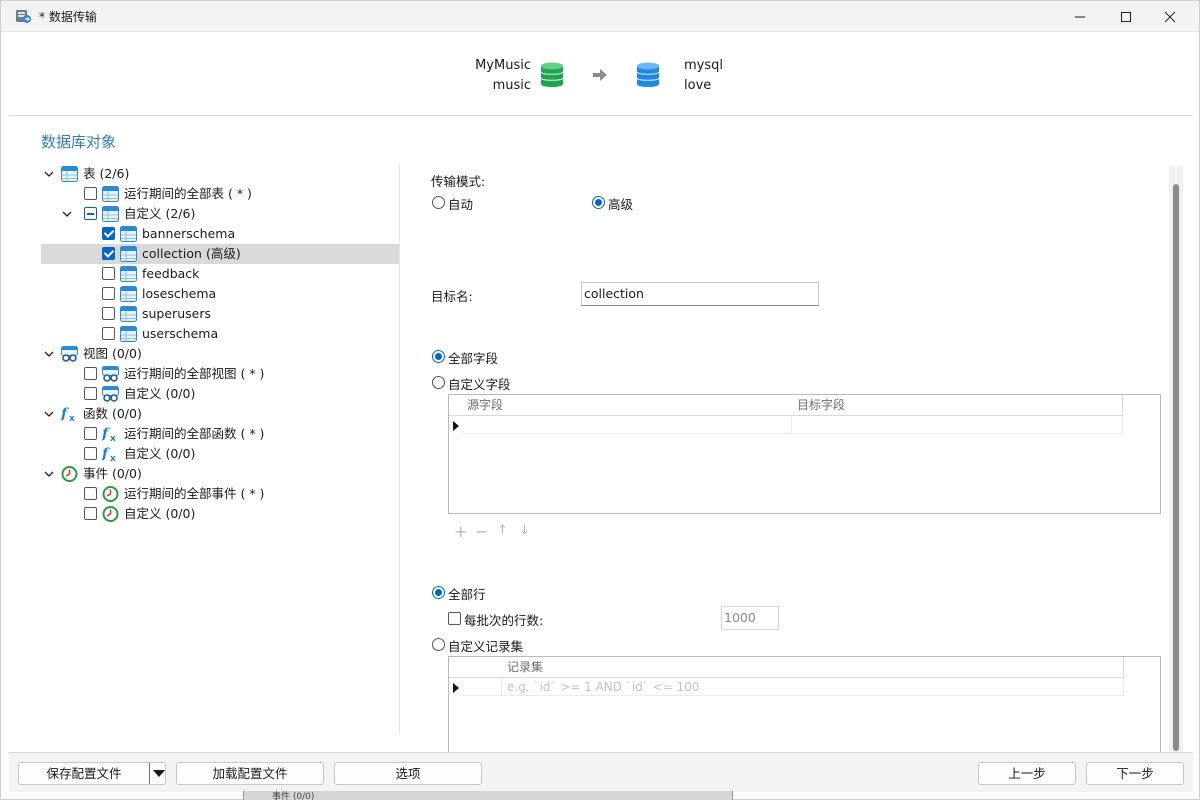  What do you see at coordinates (220, 414) in the screenshot?
I see `tree-functions: f x 函数 (0/0)` at bounding box center [220, 414].